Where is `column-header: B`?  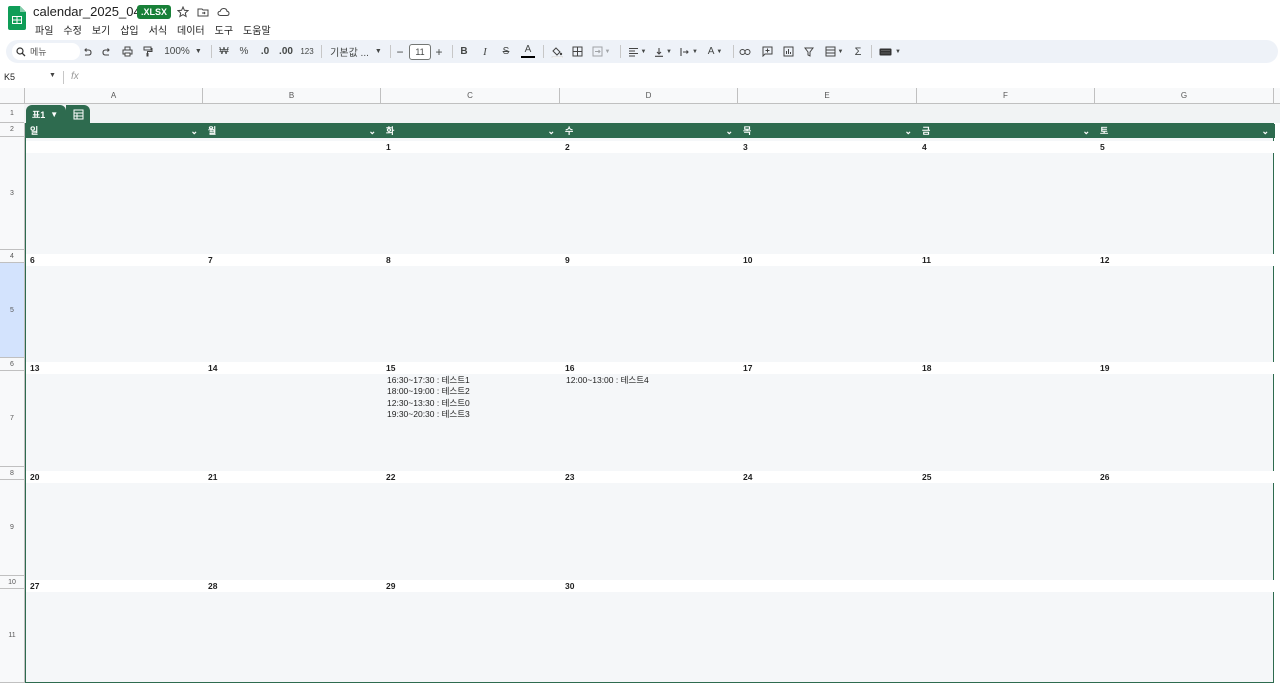
column-header: B is located at coordinates (292, 96).